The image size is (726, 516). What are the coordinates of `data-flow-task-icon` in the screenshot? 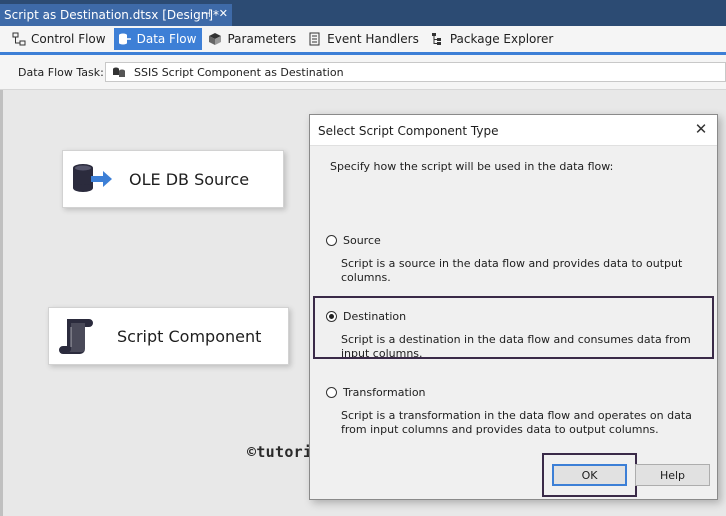 It's located at (119, 72).